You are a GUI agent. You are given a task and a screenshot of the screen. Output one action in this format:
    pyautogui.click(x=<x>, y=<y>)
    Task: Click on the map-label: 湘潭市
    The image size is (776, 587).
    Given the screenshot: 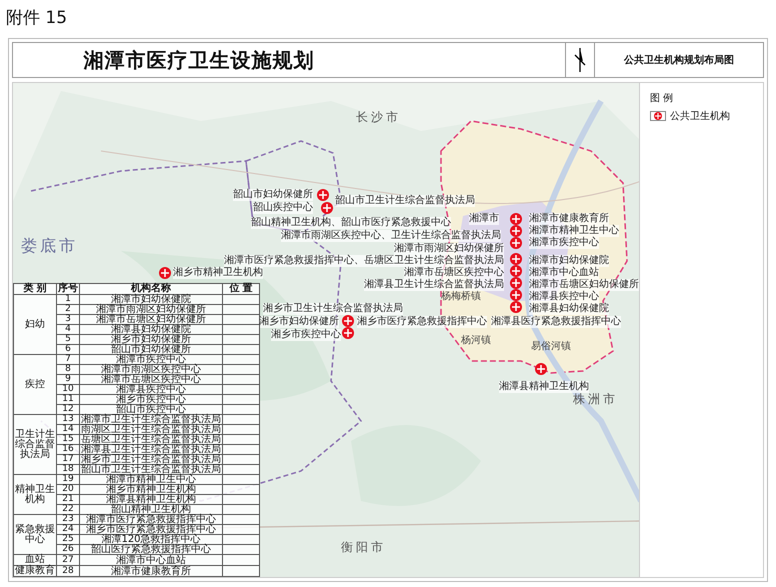 What is the action you would take?
    pyautogui.click(x=484, y=219)
    